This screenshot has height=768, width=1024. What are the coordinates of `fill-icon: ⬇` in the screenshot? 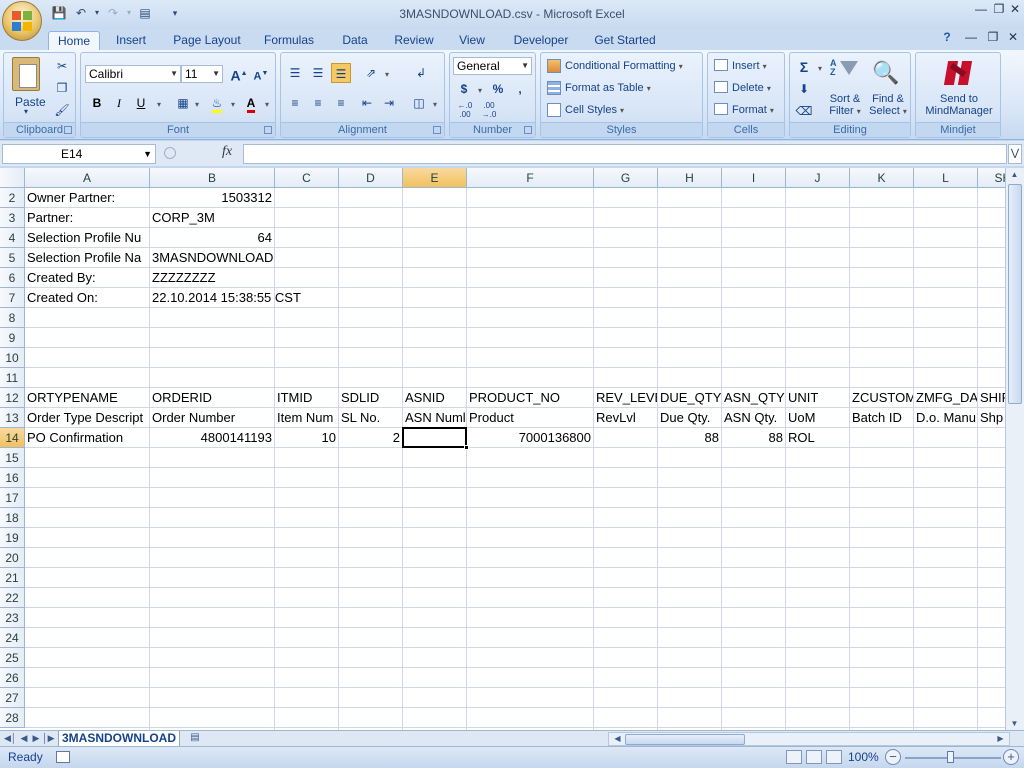 It's located at (804, 89).